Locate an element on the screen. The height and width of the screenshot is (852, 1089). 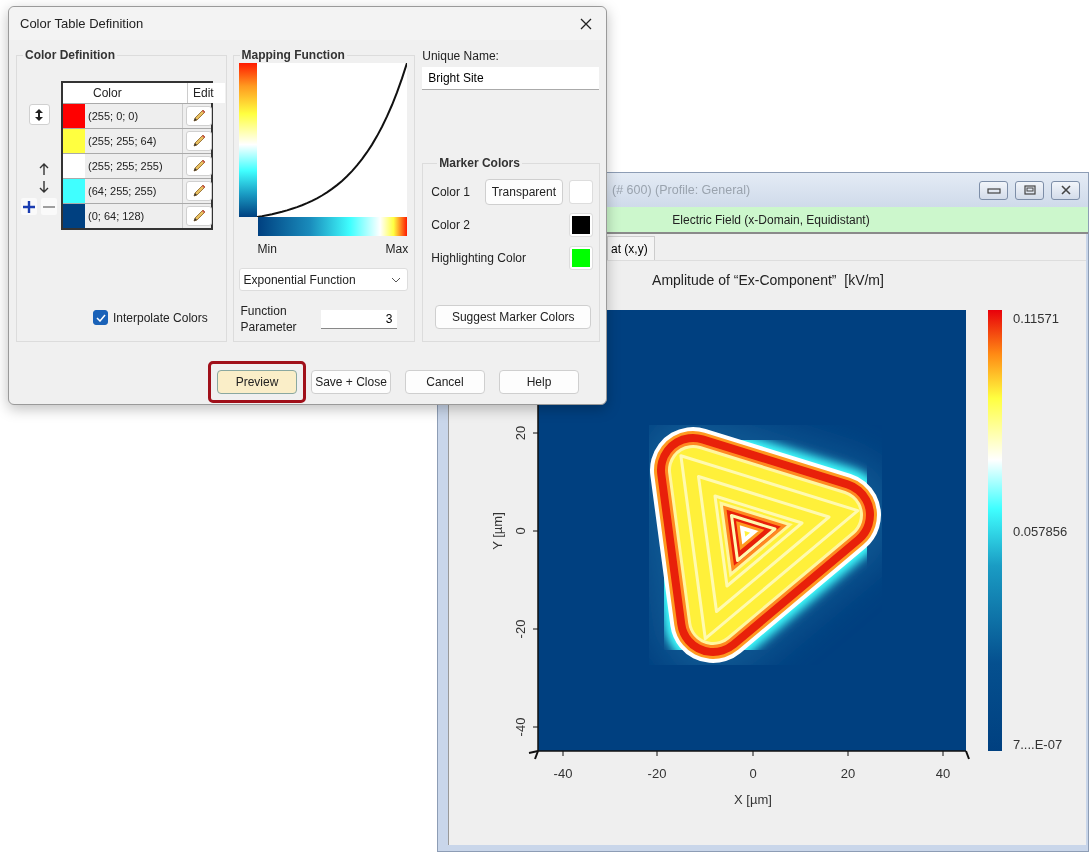
field-label: Unique Name: is located at coordinates (461, 56).